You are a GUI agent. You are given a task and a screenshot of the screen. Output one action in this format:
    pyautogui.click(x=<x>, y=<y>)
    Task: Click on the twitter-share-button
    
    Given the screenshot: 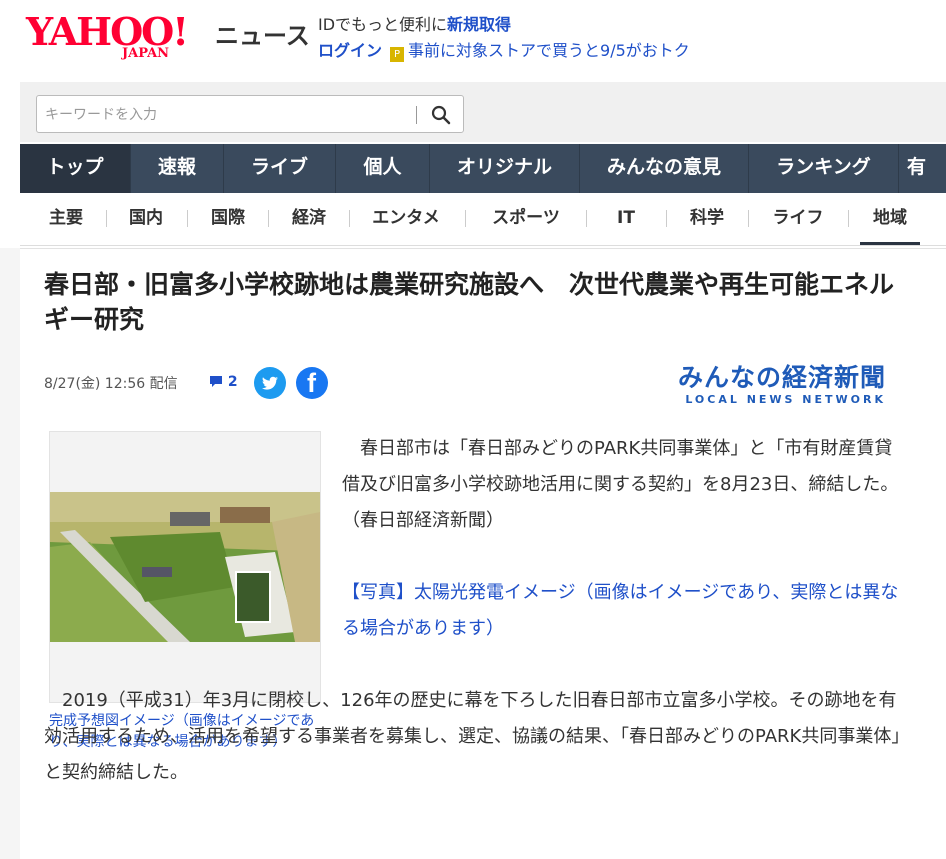 What is the action you would take?
    pyautogui.click(x=270, y=383)
    